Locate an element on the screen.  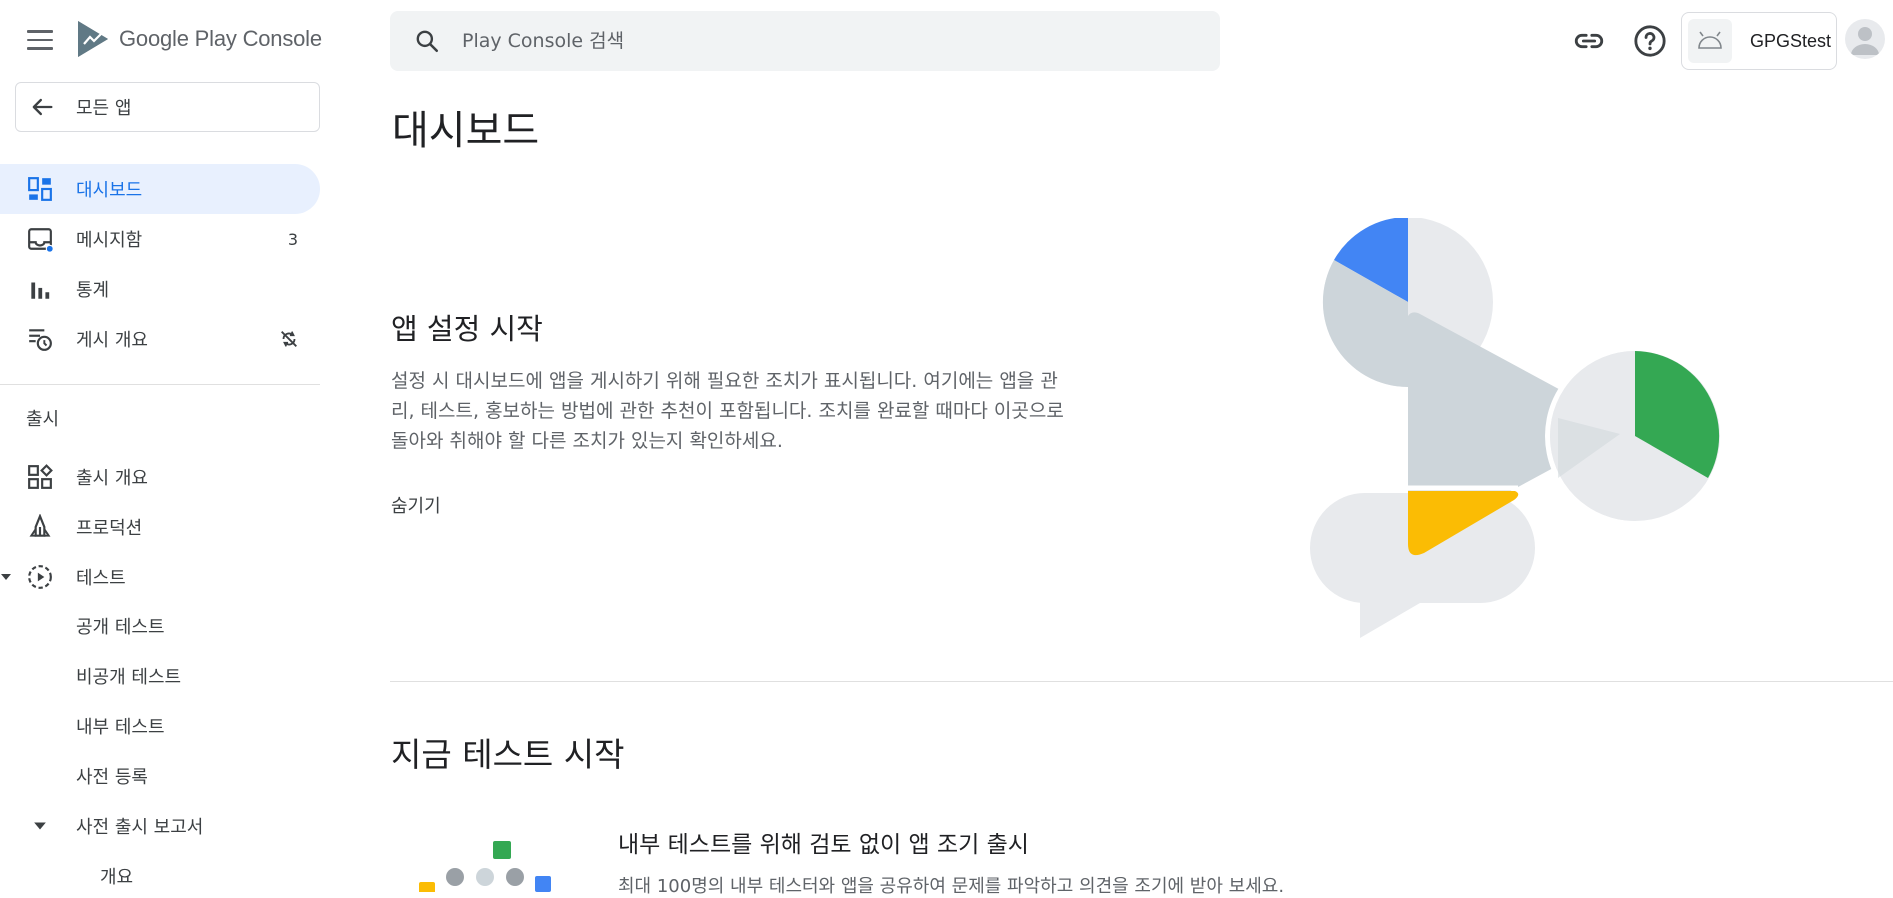
sidebar-item-label: 사전 등록 is located at coordinates (112, 777).